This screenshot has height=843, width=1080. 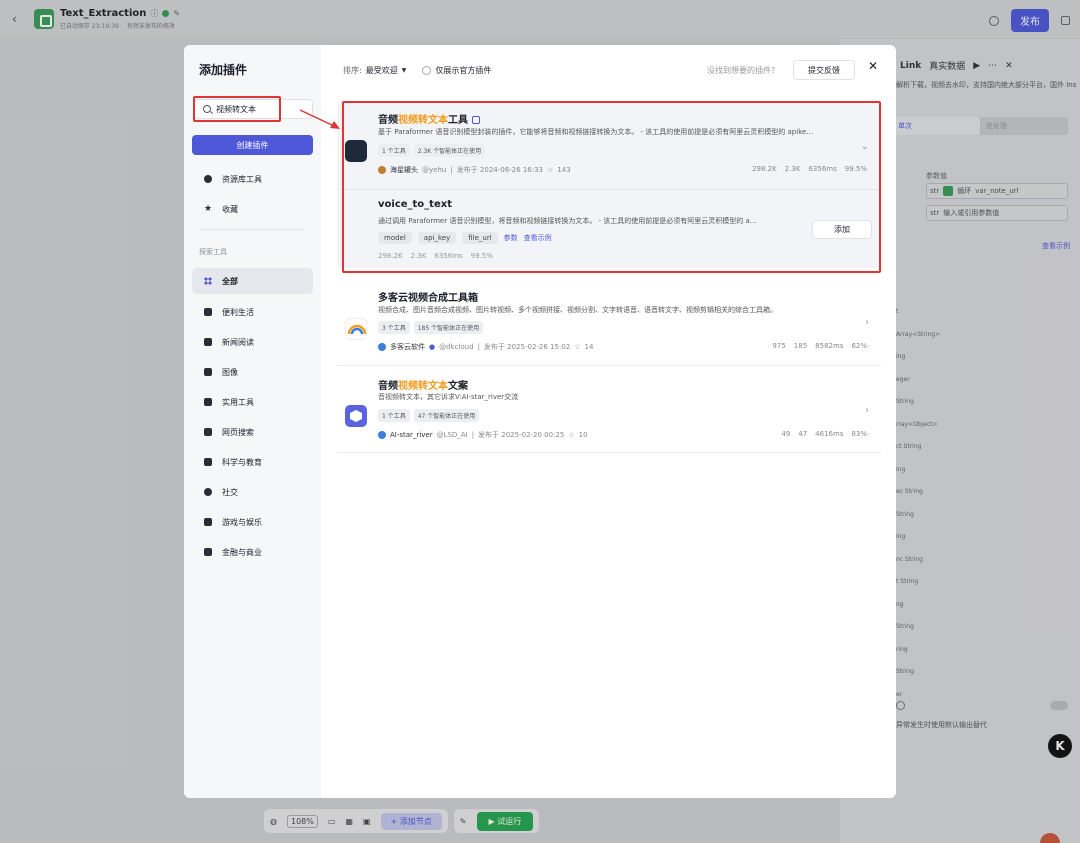 What do you see at coordinates (456, 347) in the screenshot?
I see `author-handle: @dkcloud` at bounding box center [456, 347].